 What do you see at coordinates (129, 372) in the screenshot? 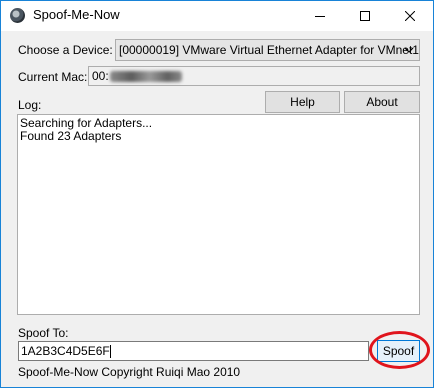
I see `copyright-text: Spoof-Me-Now Copyright Ruiqi Mao 2010` at bounding box center [129, 372].